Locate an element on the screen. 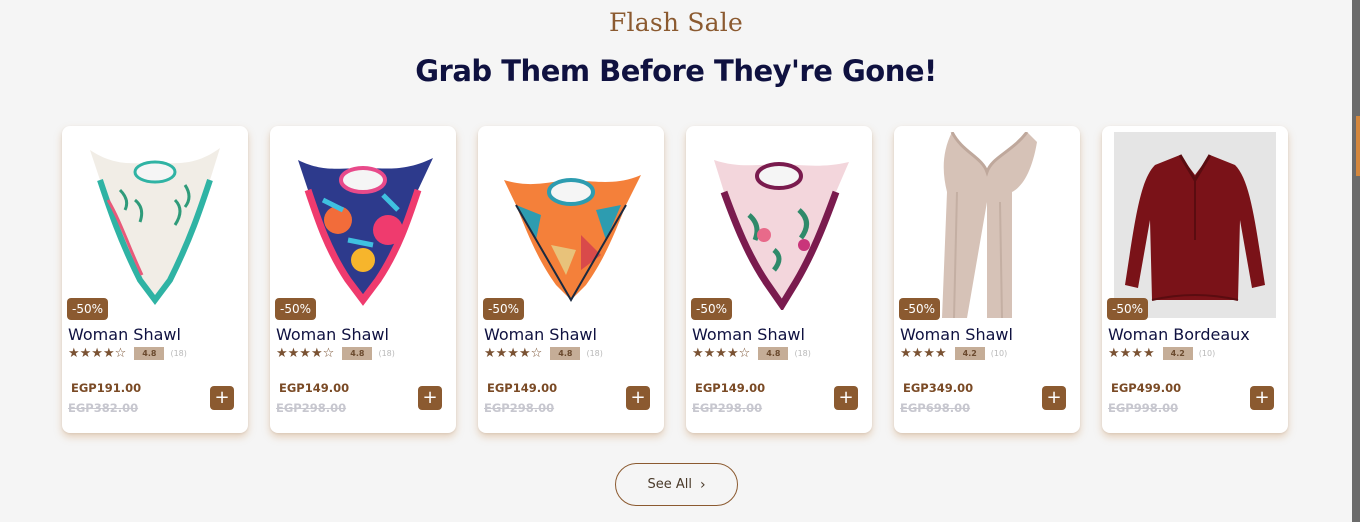  scrollbar-thumb is located at coordinates (1358, 146).